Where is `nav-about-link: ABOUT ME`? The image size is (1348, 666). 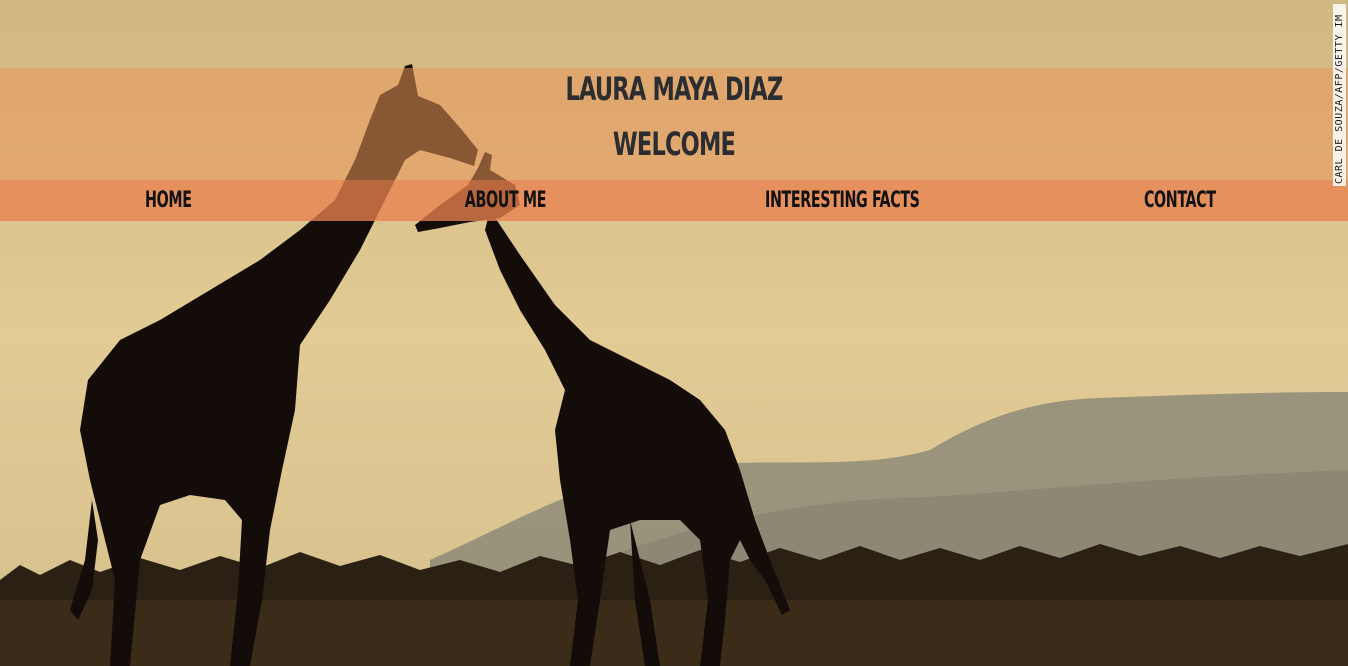
nav-about-link: ABOUT ME is located at coordinates (505, 200).